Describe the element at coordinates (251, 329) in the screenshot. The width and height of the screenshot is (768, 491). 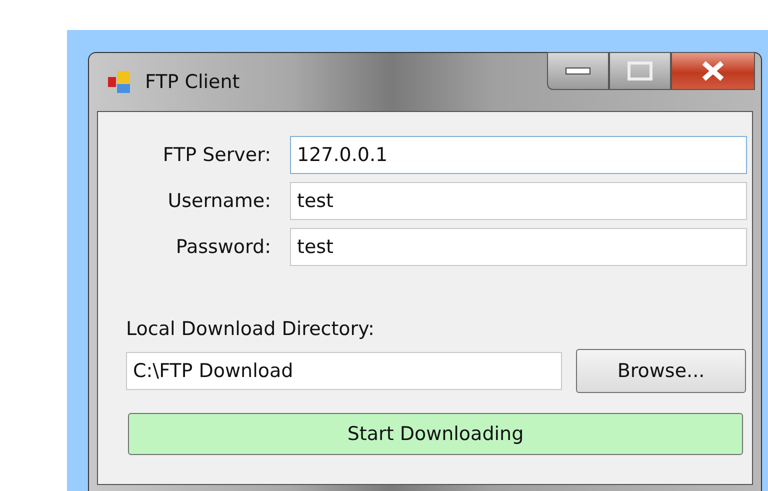
I see `field-label: Local Download Directory:` at that location.